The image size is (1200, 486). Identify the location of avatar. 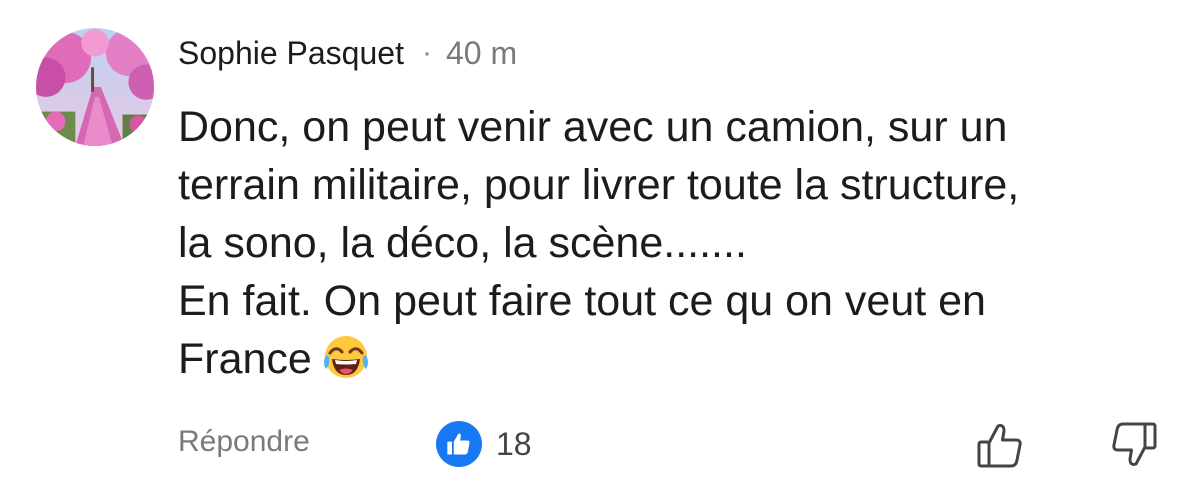
(95, 87).